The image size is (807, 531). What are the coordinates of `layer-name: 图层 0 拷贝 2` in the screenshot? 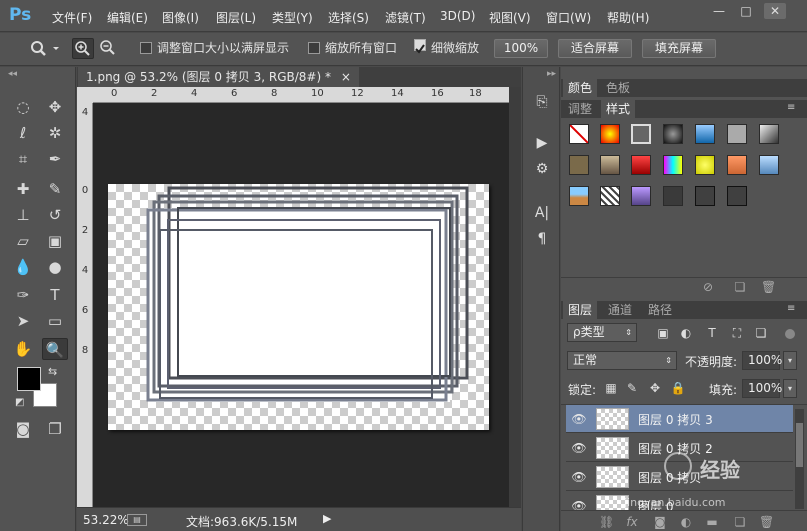 It's located at (675, 448).